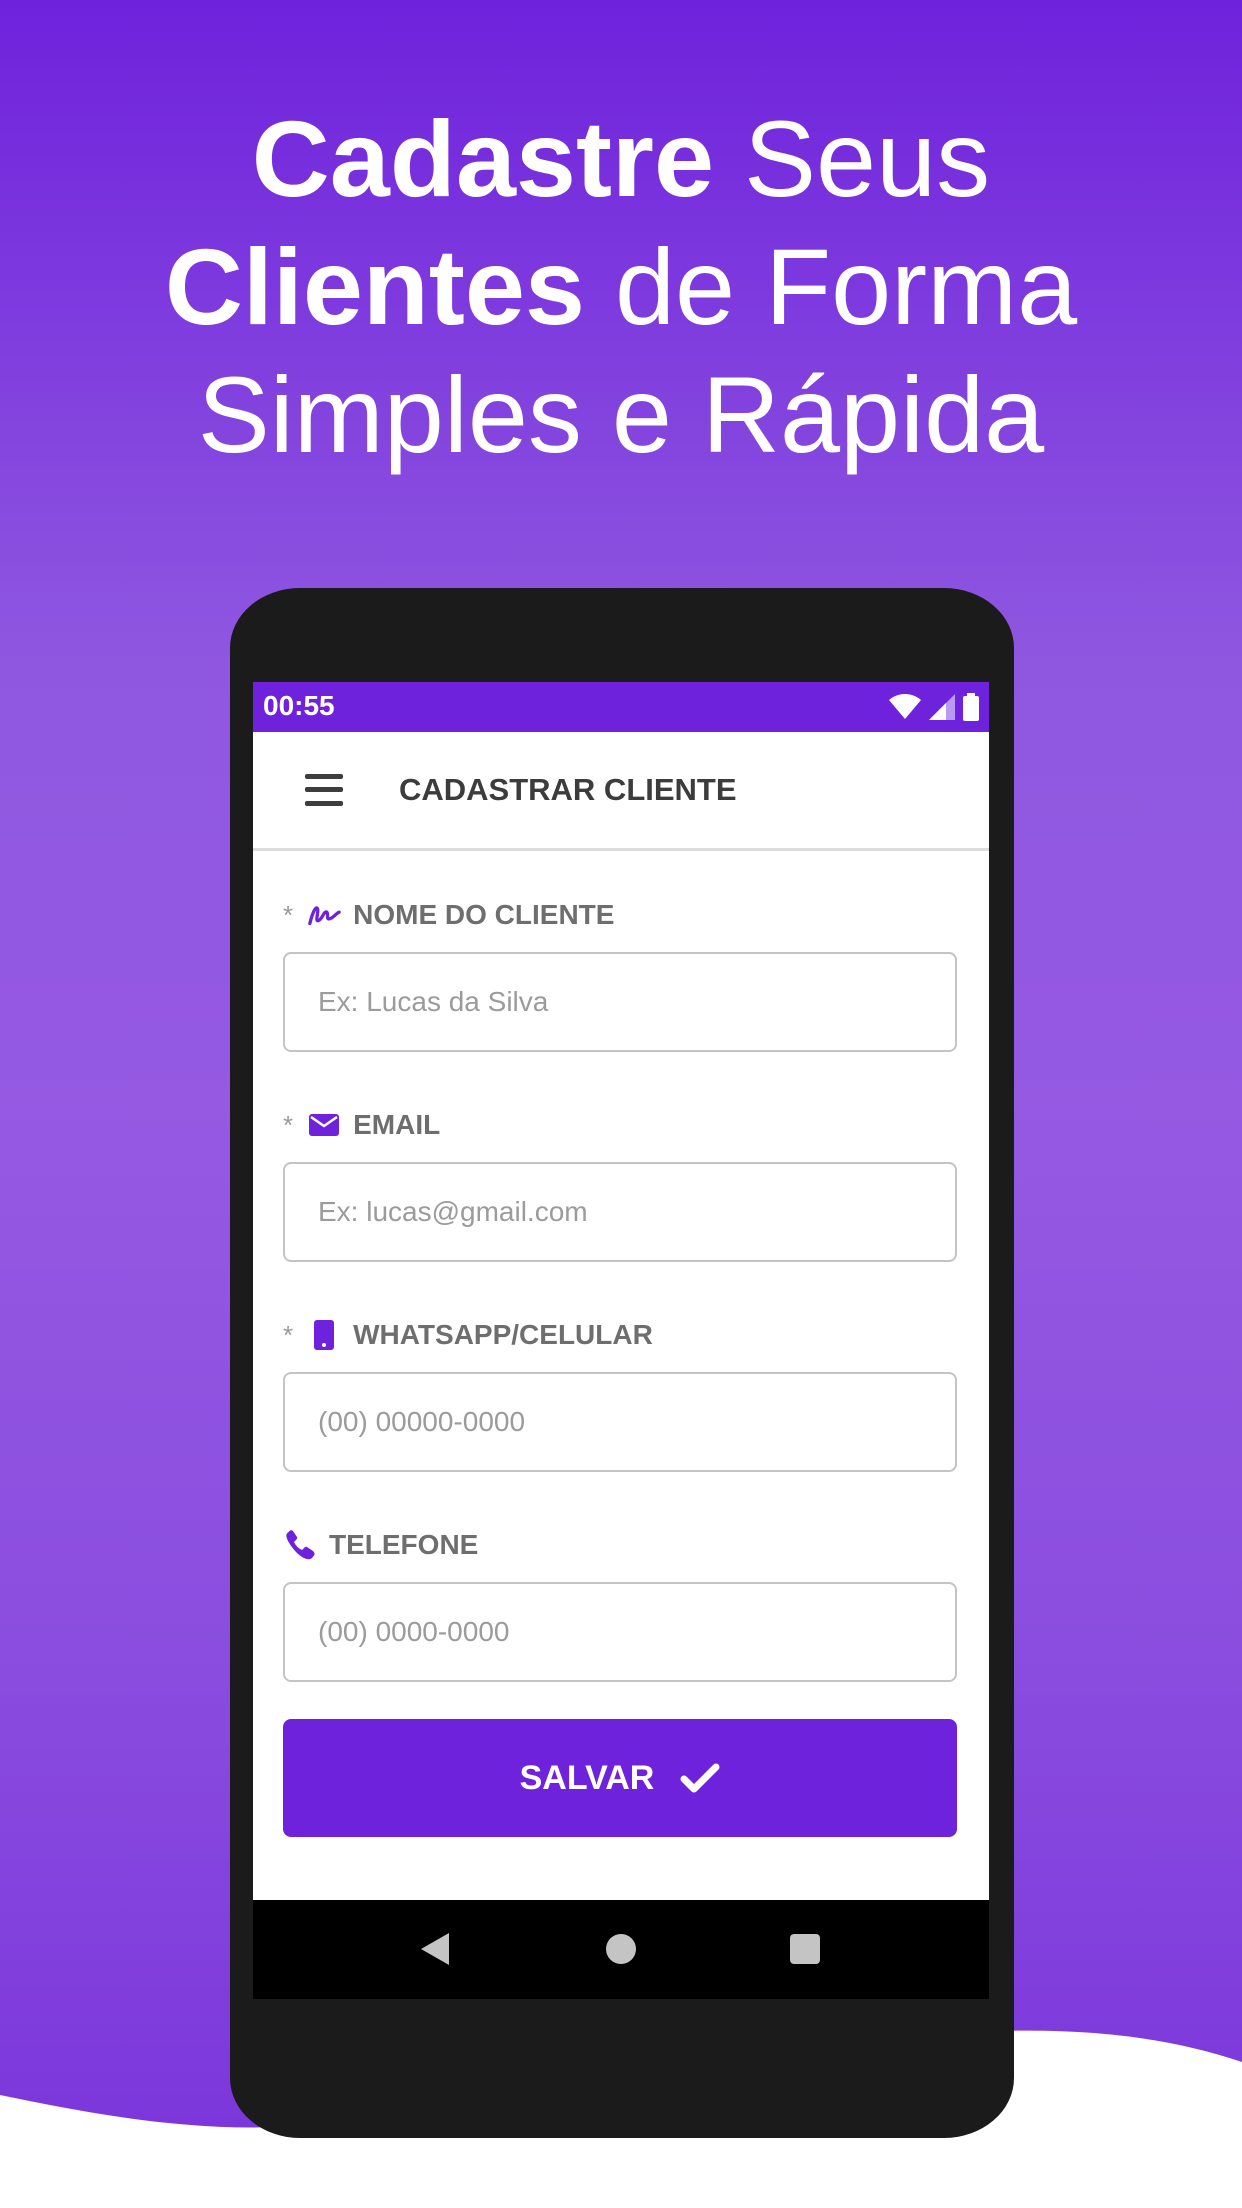  What do you see at coordinates (404, 1544) in the screenshot?
I see `field-label-text: TELEFONE` at bounding box center [404, 1544].